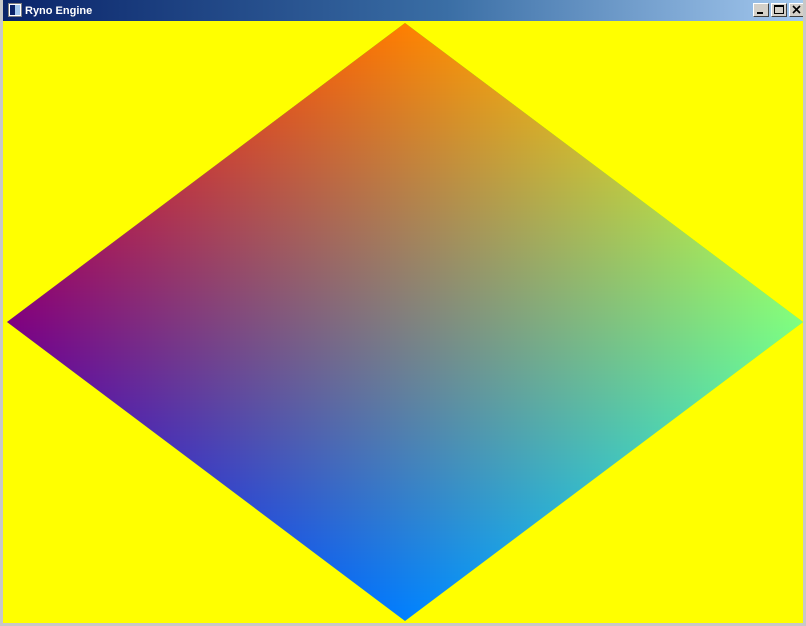 This screenshot has width=806, height=626. What do you see at coordinates (15, 10) in the screenshot?
I see `app-icon` at bounding box center [15, 10].